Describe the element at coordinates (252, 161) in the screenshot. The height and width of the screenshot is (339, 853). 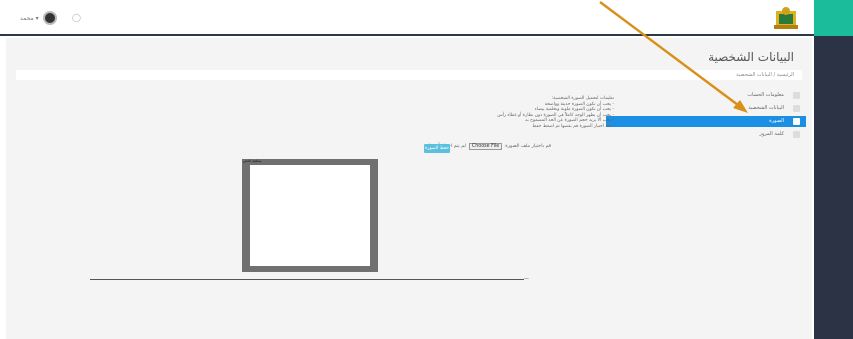
I see `crop-label: منطقة القص` at that location.